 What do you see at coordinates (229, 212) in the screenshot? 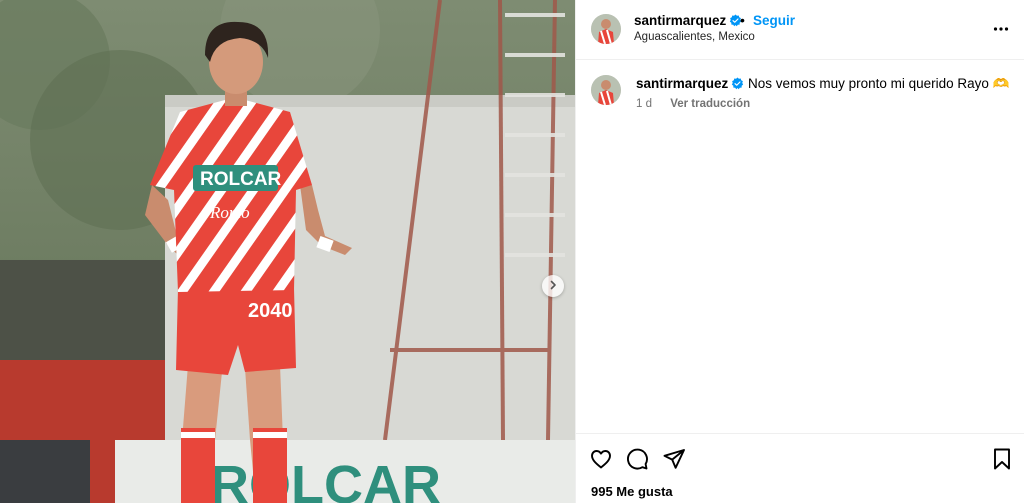
I see `jersey-sub: Romo` at bounding box center [229, 212].